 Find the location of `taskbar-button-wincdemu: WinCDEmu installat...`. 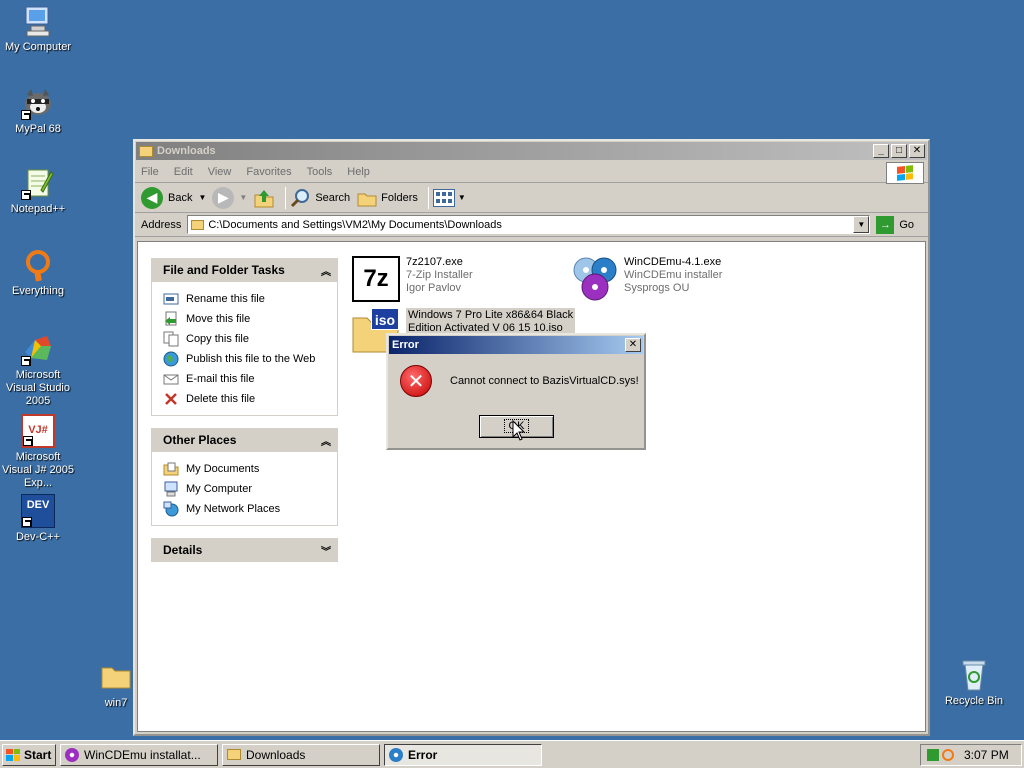

taskbar-button-wincdemu: WinCDEmu installat... is located at coordinates (139, 754).